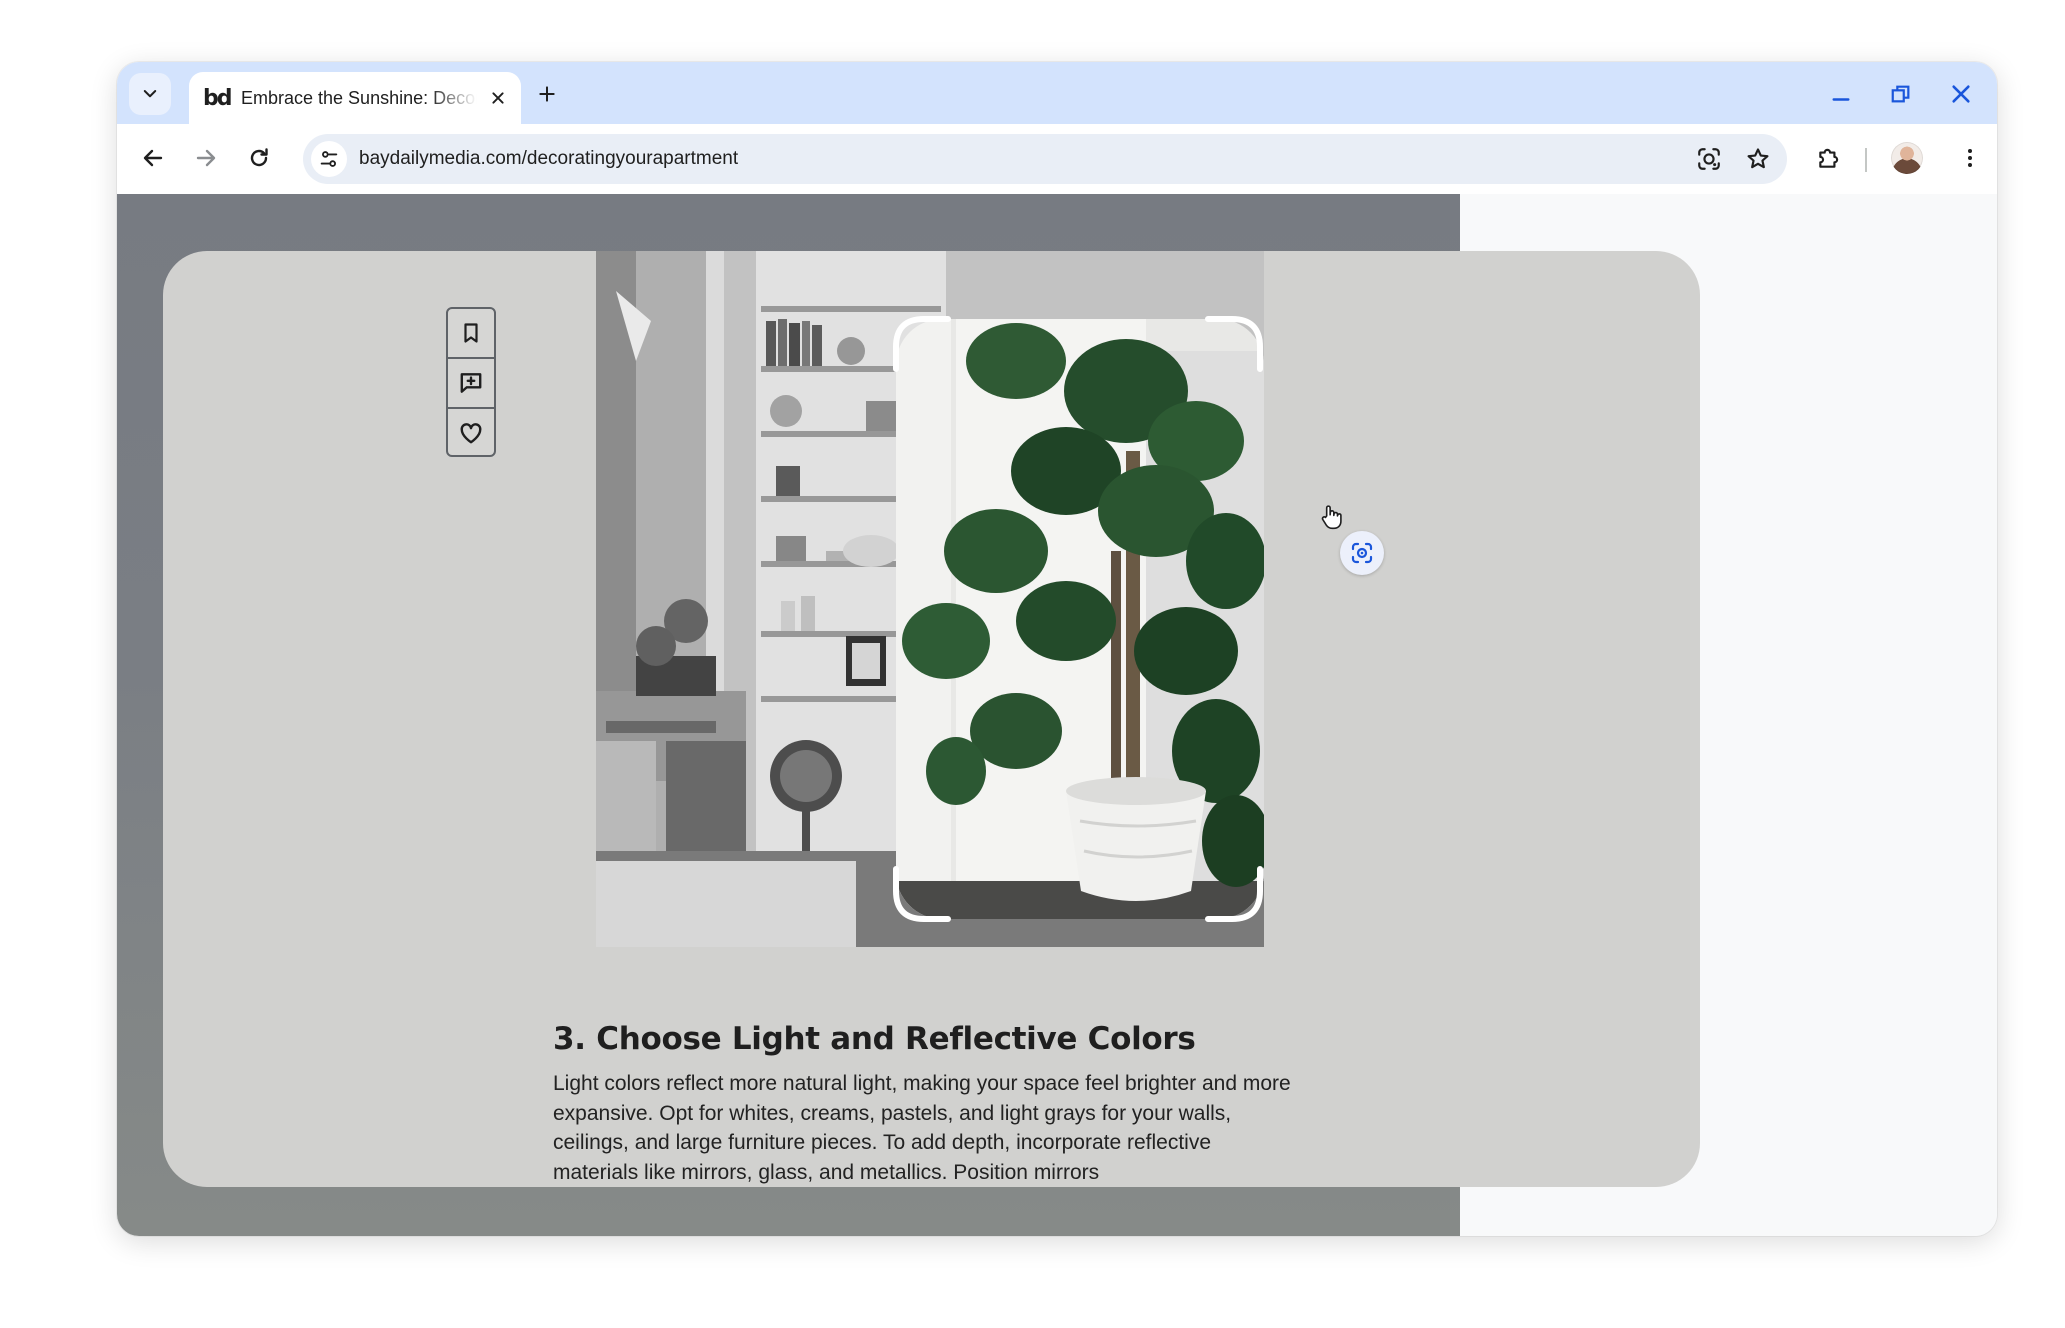 This screenshot has width=2065, height=1328. I want to click on arrow-left-icon, so click(153, 158).